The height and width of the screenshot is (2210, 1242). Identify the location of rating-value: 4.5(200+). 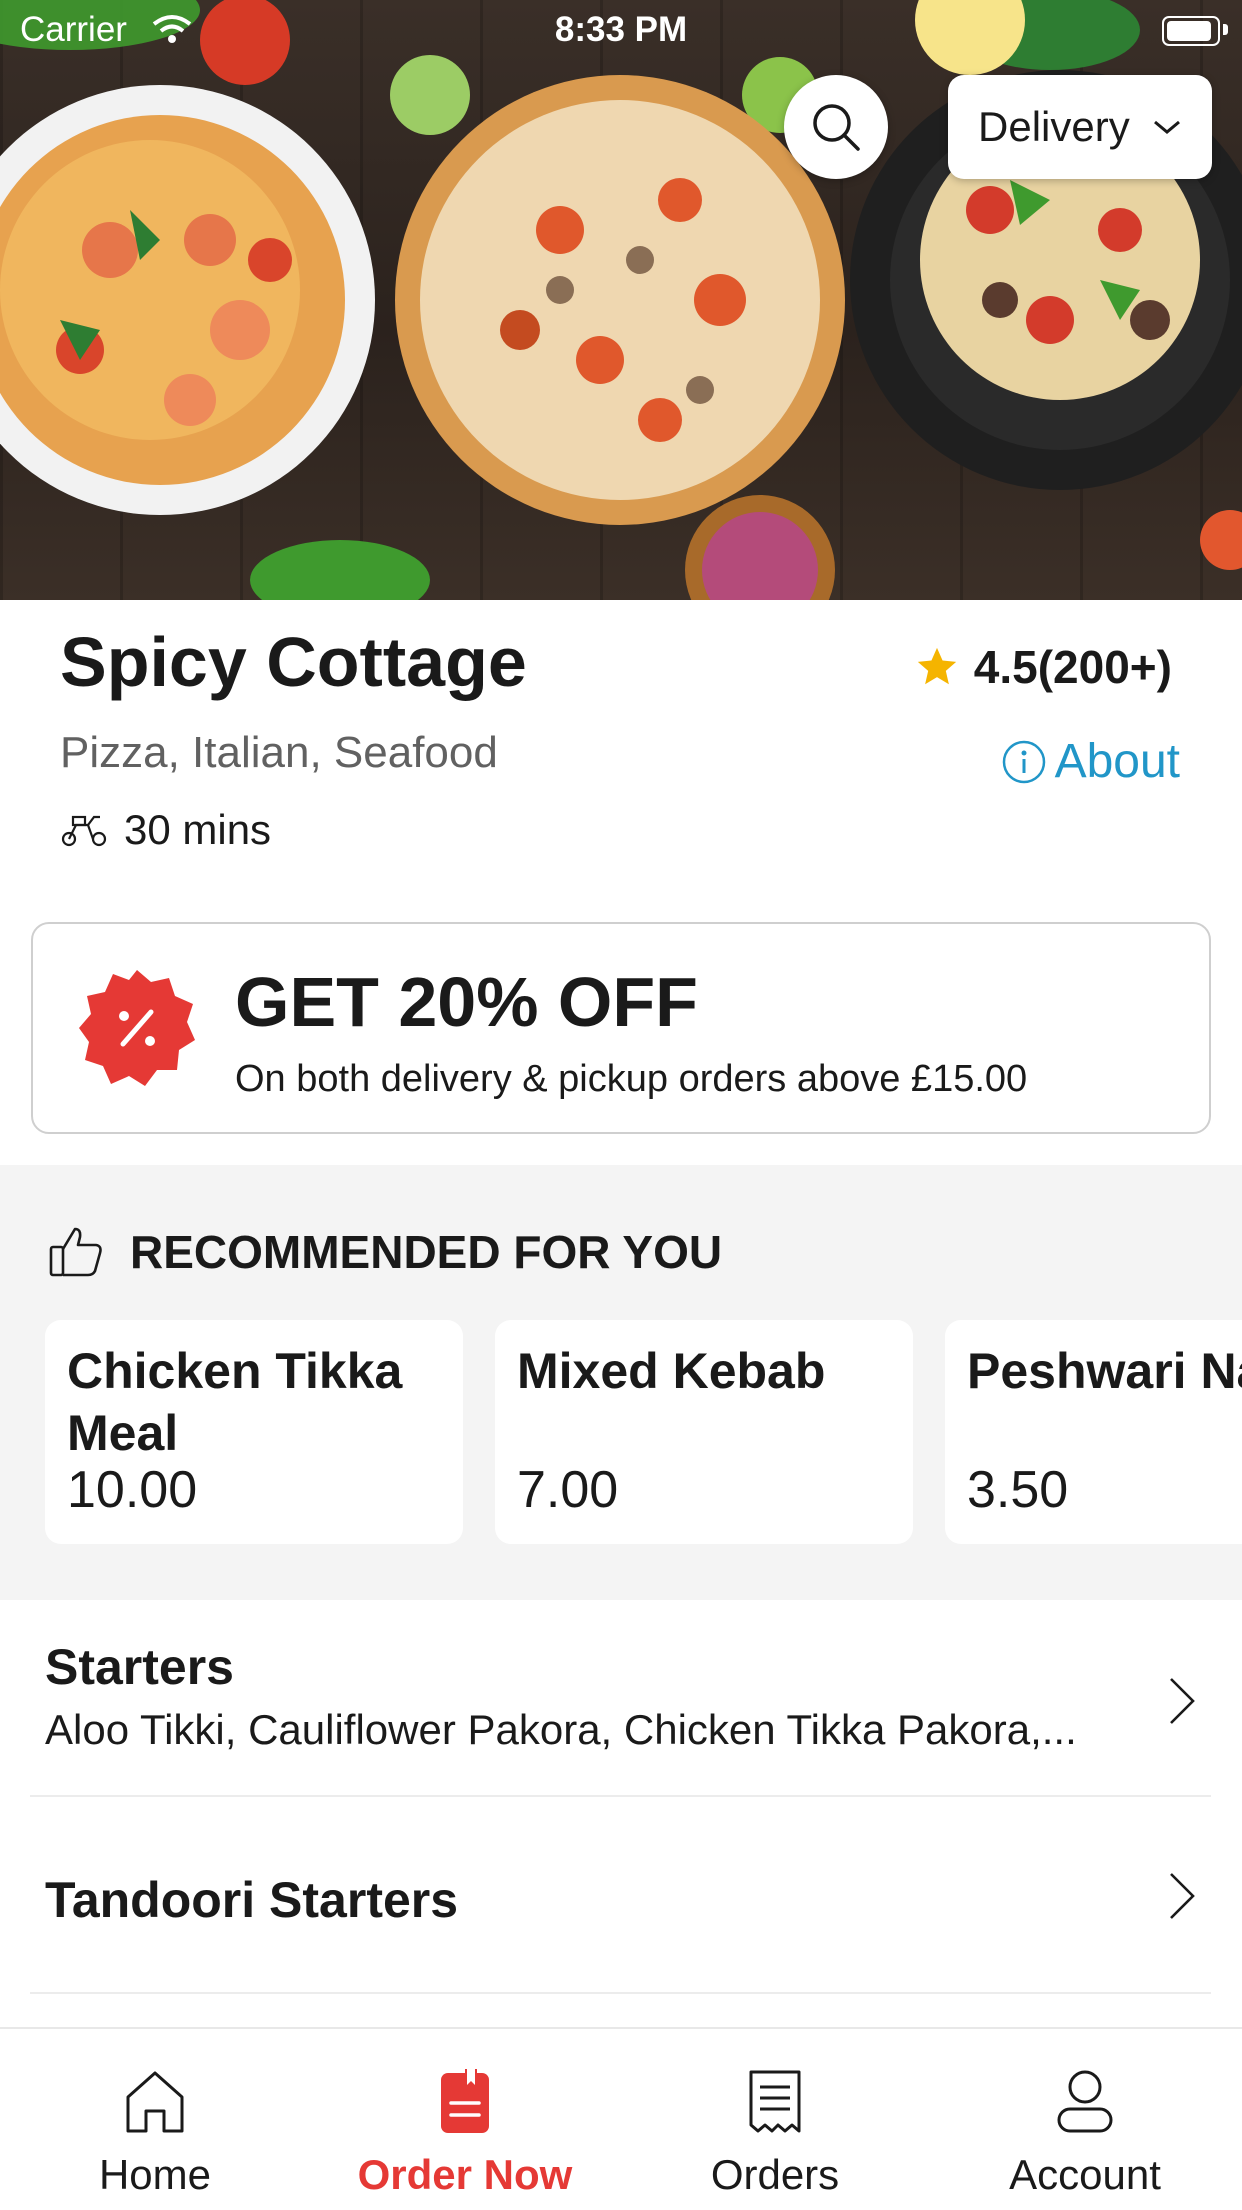
(1072, 667).